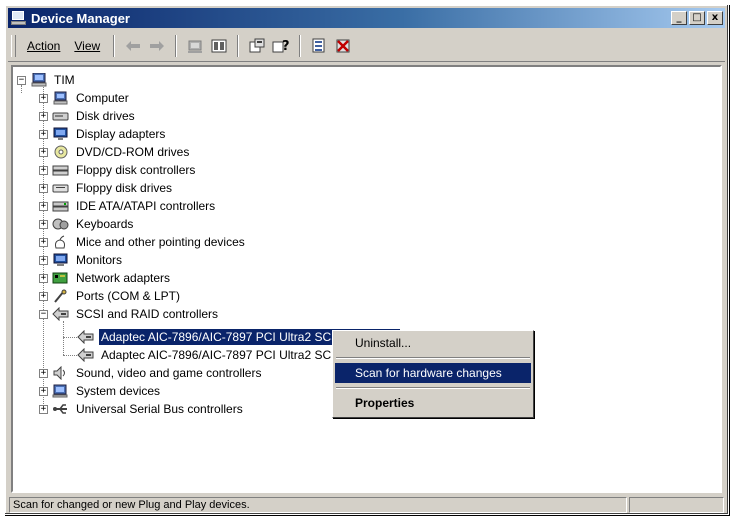 The width and height of the screenshot is (733, 519). I want to click on usb-icon, so click(61, 409).